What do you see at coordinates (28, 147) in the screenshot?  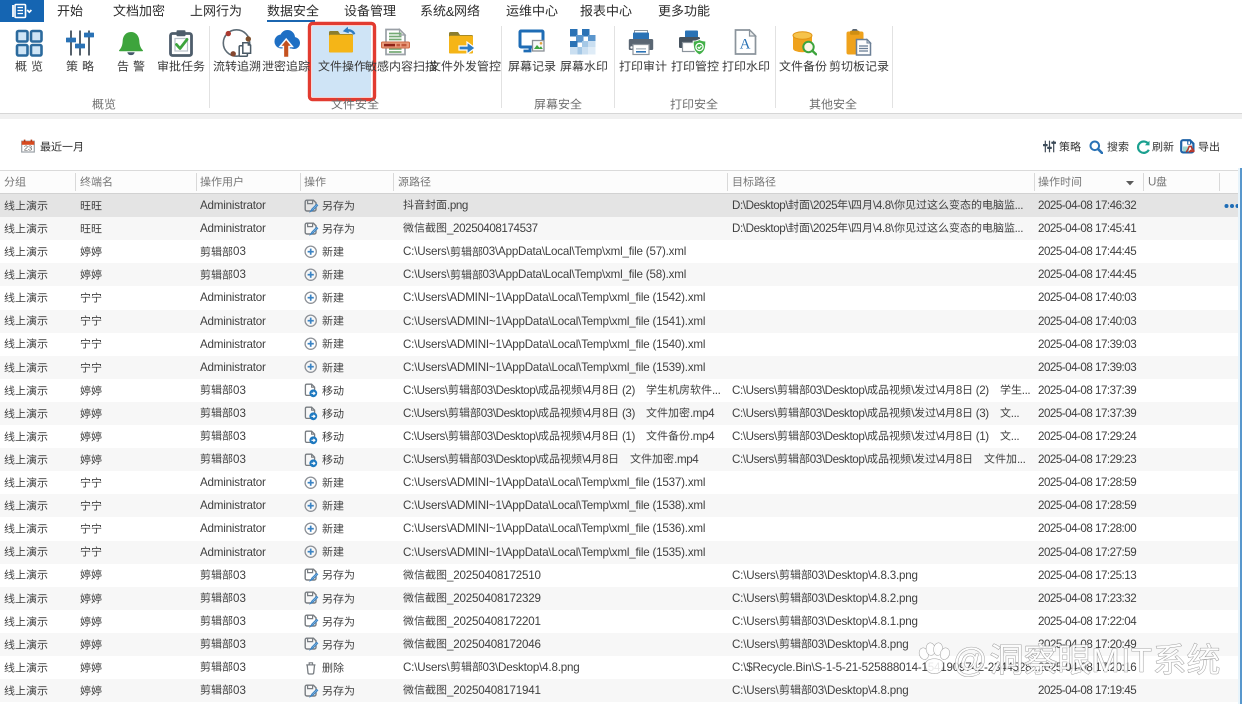 I see `svg-text: 23` at bounding box center [28, 147].